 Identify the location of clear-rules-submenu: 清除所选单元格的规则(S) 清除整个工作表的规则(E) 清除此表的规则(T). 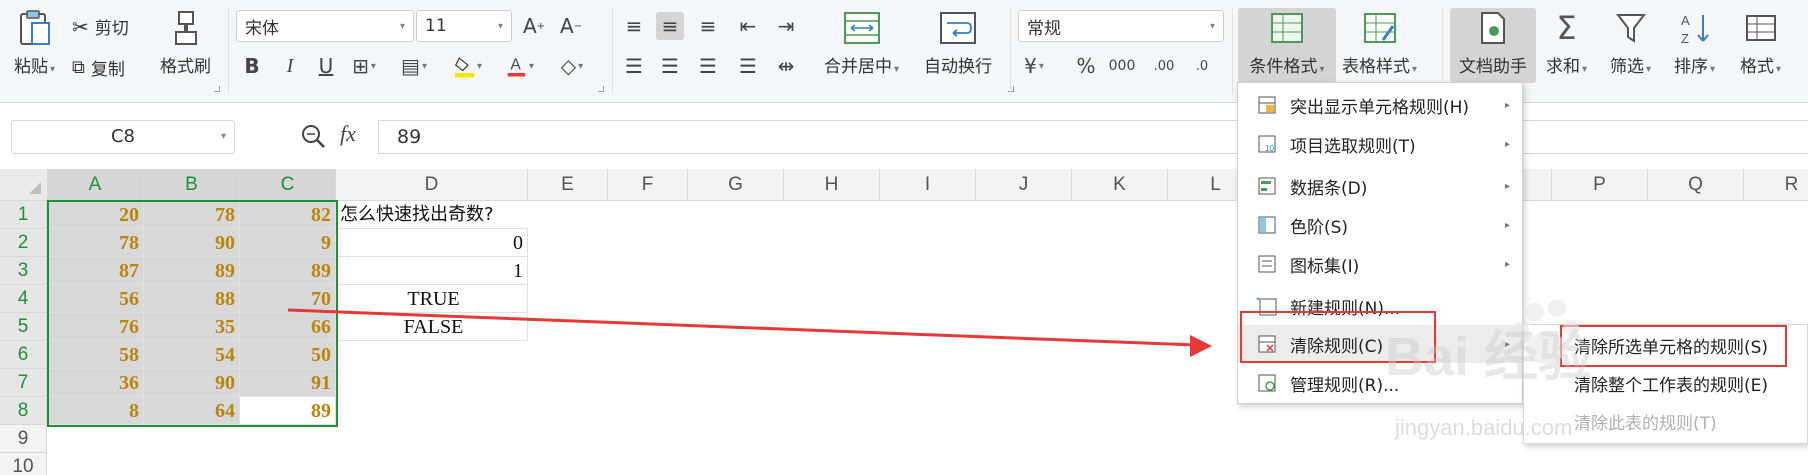
(1665, 384).